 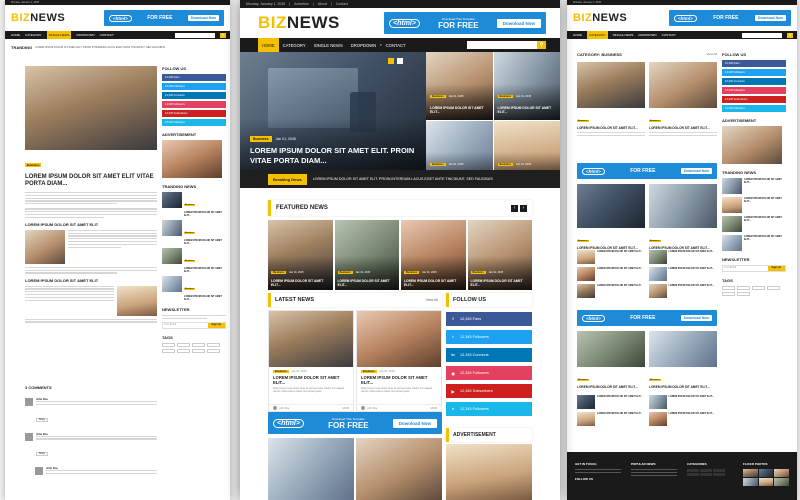 I want to click on social-vimeo: v 12,345 Followers, so click(x=489, y=409).